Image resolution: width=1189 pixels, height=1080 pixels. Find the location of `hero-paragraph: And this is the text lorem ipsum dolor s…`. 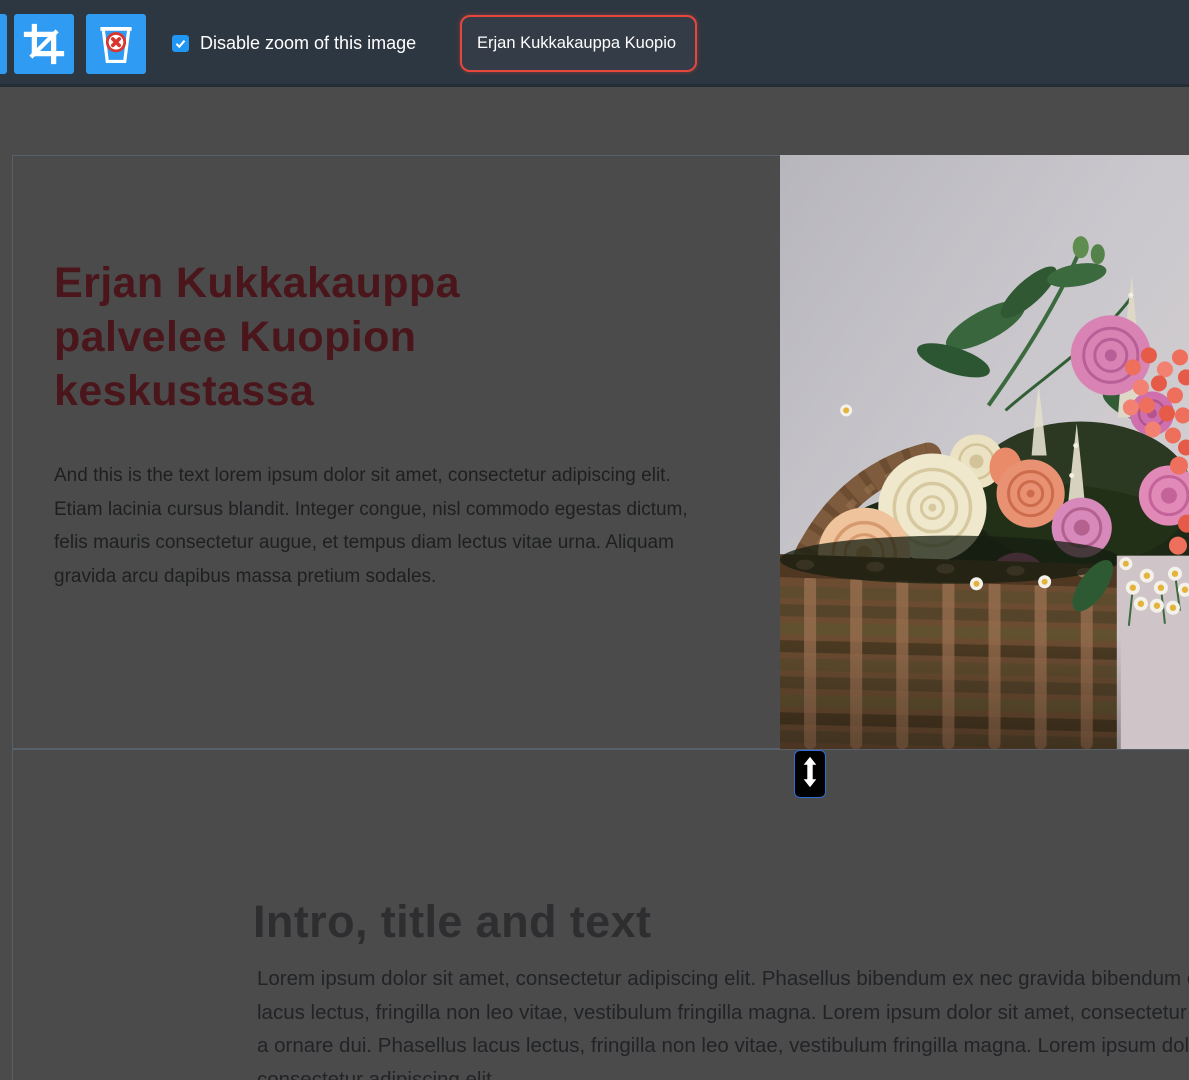

hero-paragraph: And this is the text lorem ipsum dolor s… is located at coordinates (371, 526).